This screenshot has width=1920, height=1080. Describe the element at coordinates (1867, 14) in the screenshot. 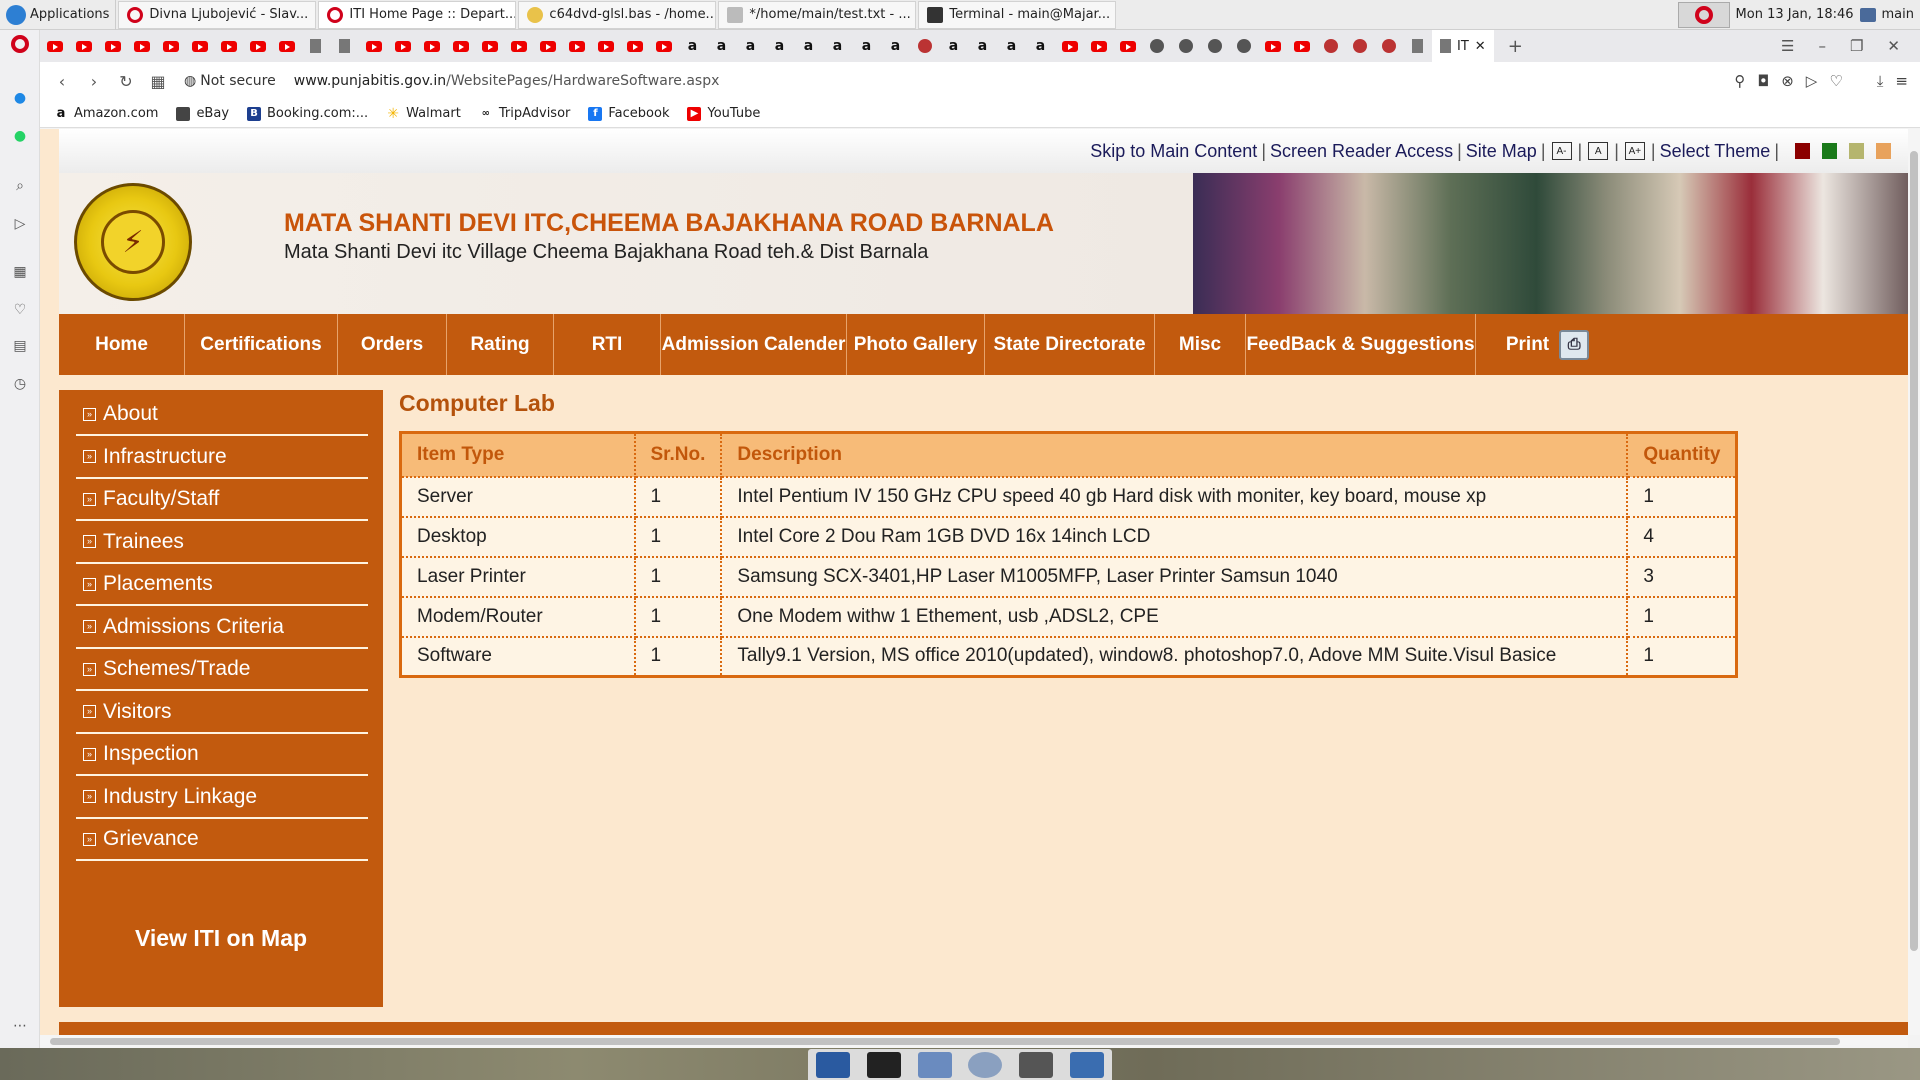

I see `user-icon` at that location.